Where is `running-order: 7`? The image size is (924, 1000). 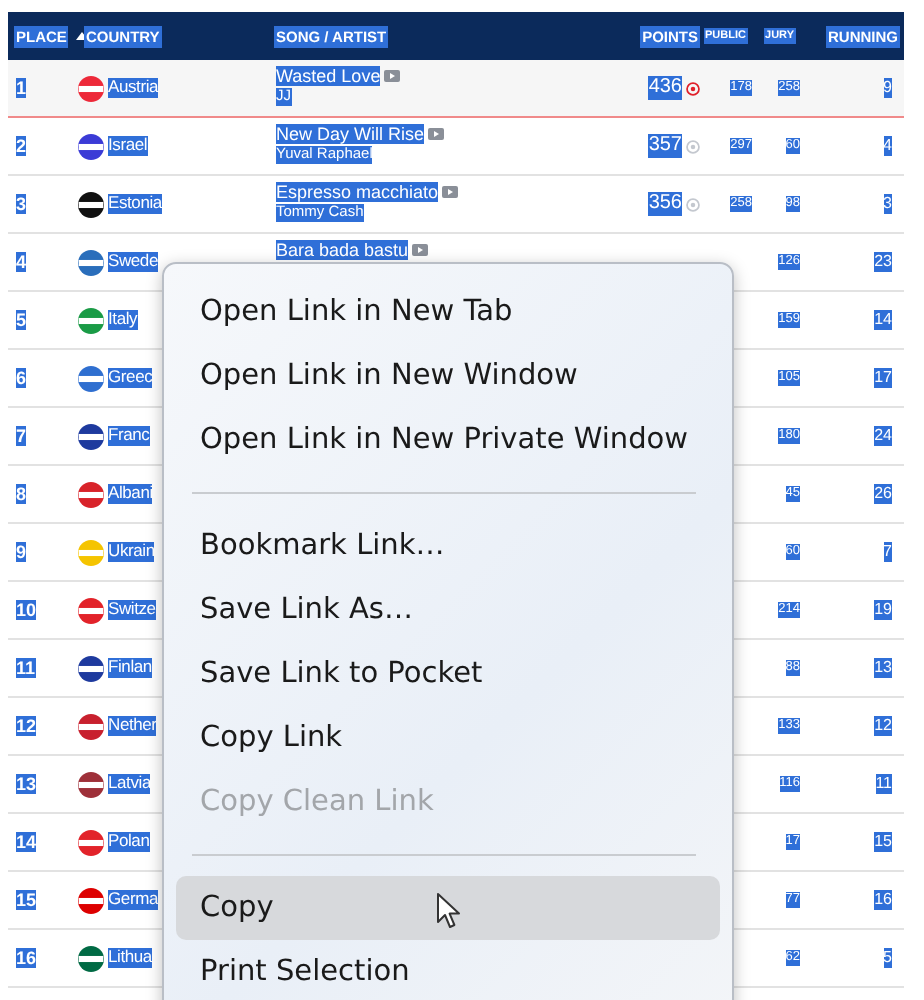
running-order: 7 is located at coordinates (887, 552).